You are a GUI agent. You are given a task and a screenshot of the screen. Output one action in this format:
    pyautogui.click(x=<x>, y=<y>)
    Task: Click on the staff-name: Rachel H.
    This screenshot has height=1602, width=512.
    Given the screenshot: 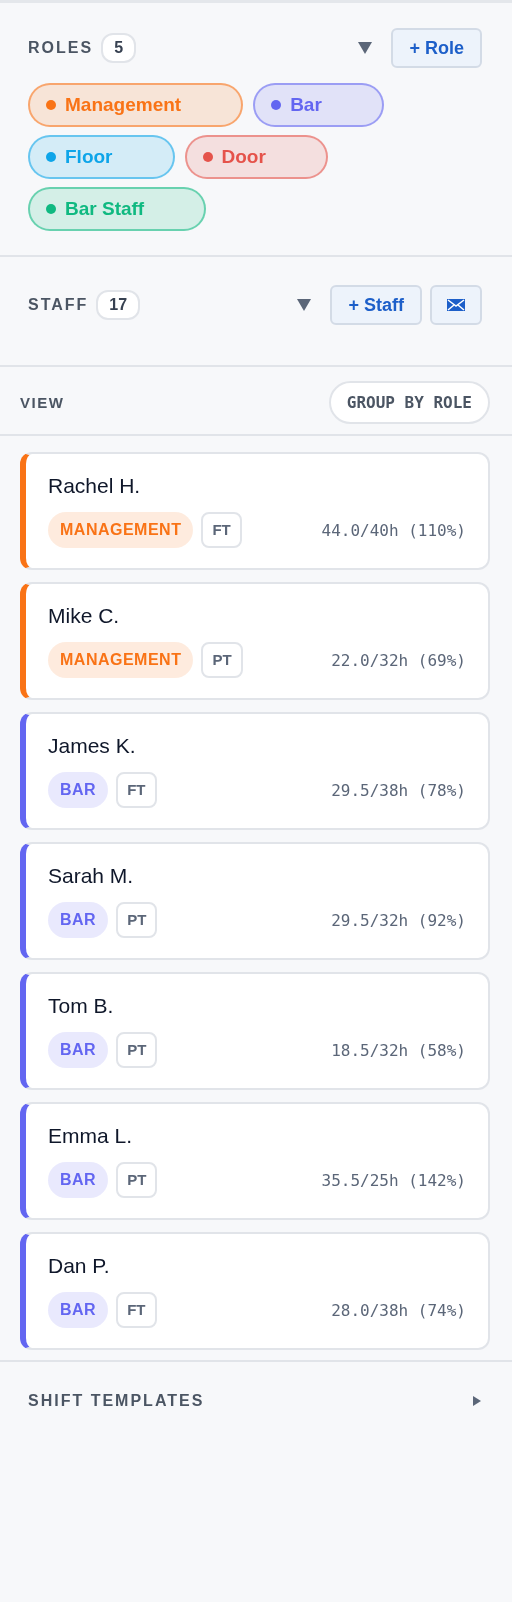 What is the action you would take?
    pyautogui.click(x=95, y=486)
    